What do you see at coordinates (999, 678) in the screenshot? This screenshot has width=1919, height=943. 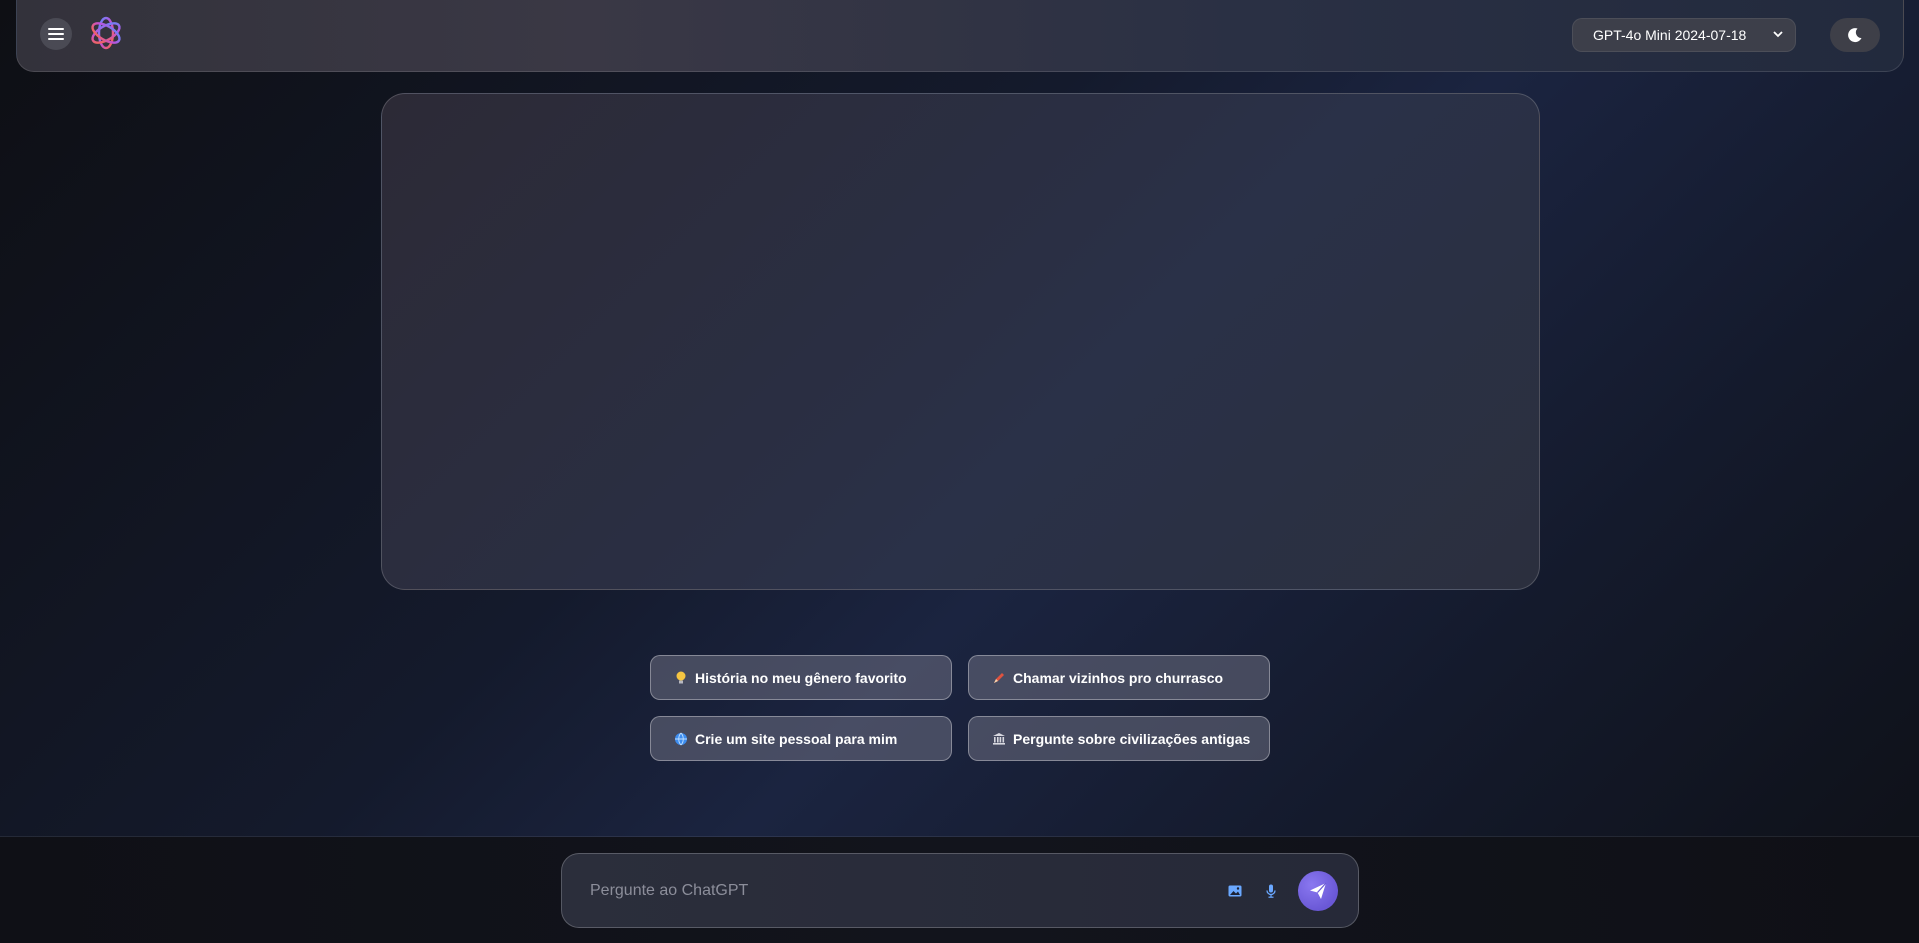 I see `crayon-icon` at bounding box center [999, 678].